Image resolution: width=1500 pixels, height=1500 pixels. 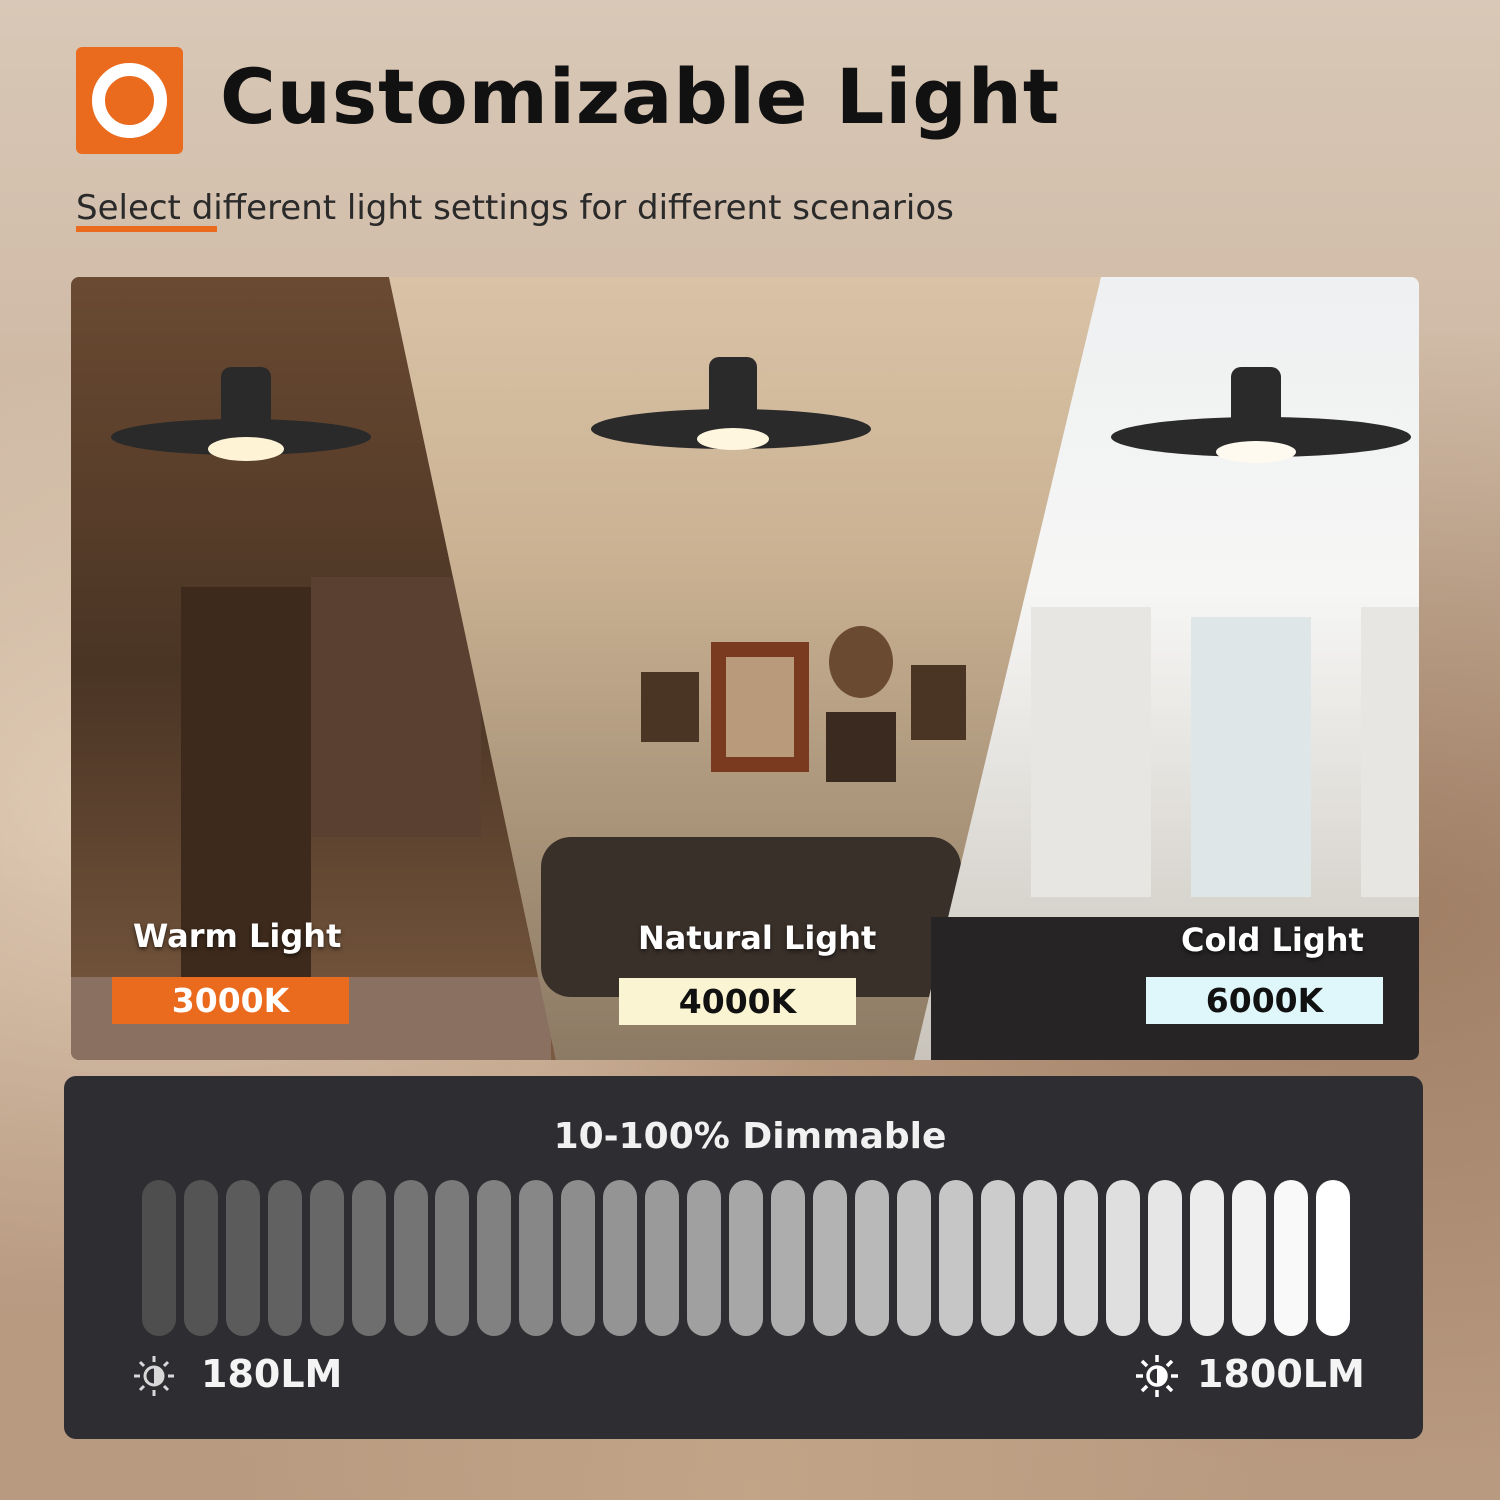 What do you see at coordinates (154, 1376) in the screenshot?
I see `sun-dim-icon` at bounding box center [154, 1376].